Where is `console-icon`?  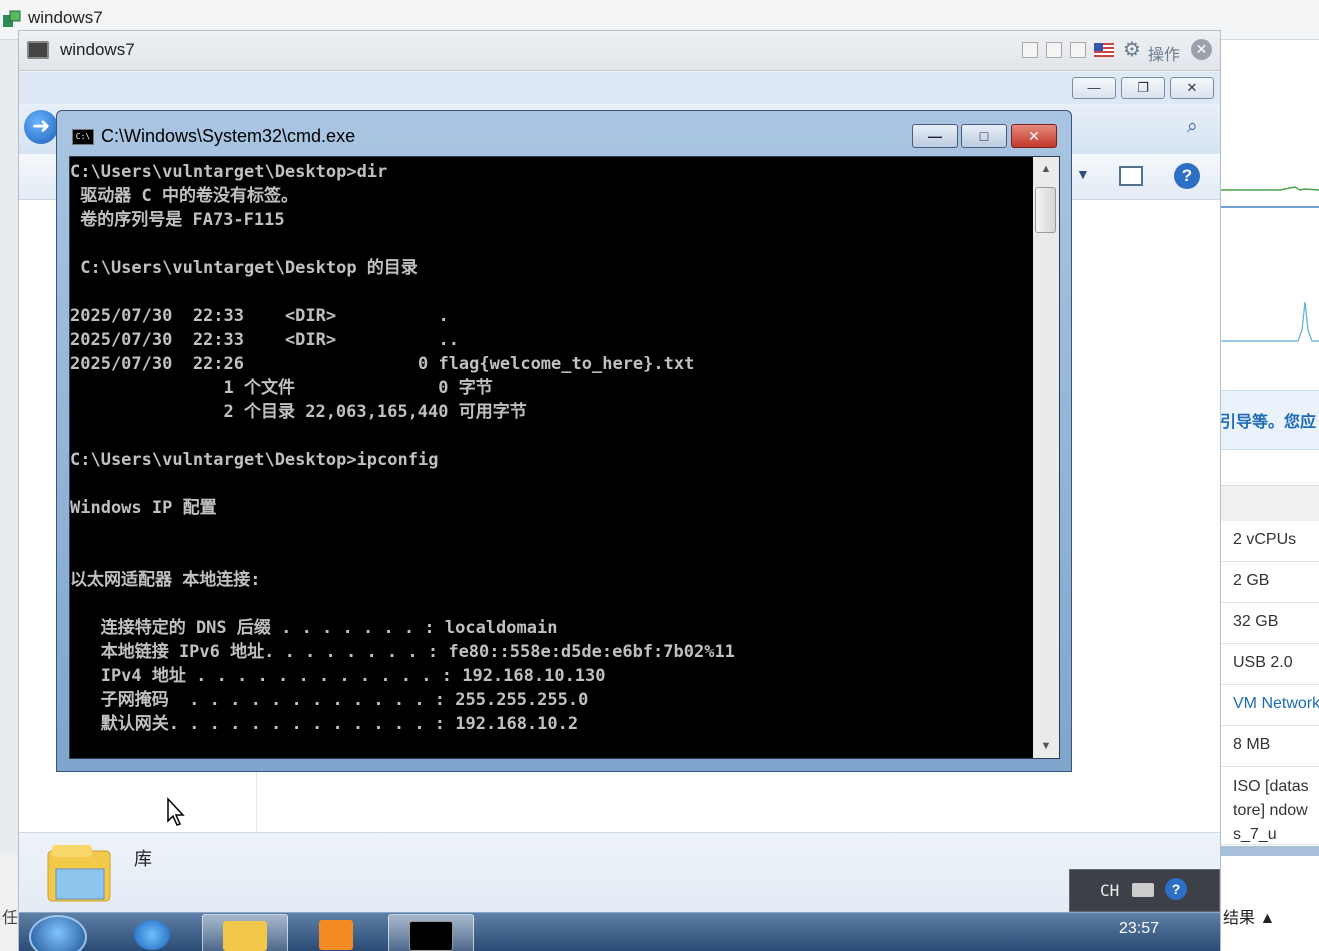
console-icon is located at coordinates (38, 50).